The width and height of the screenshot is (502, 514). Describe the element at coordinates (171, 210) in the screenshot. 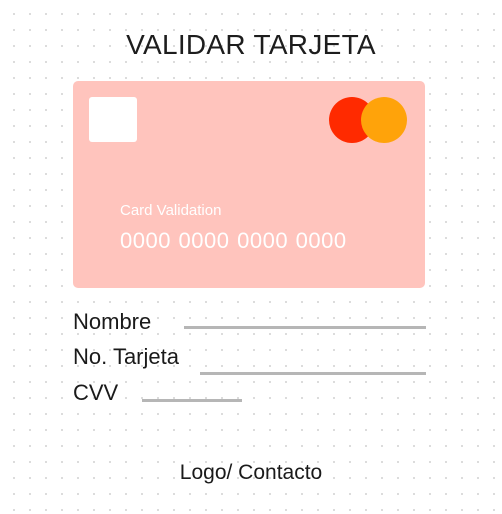

I see `card-validation-label: Card Validation` at that location.